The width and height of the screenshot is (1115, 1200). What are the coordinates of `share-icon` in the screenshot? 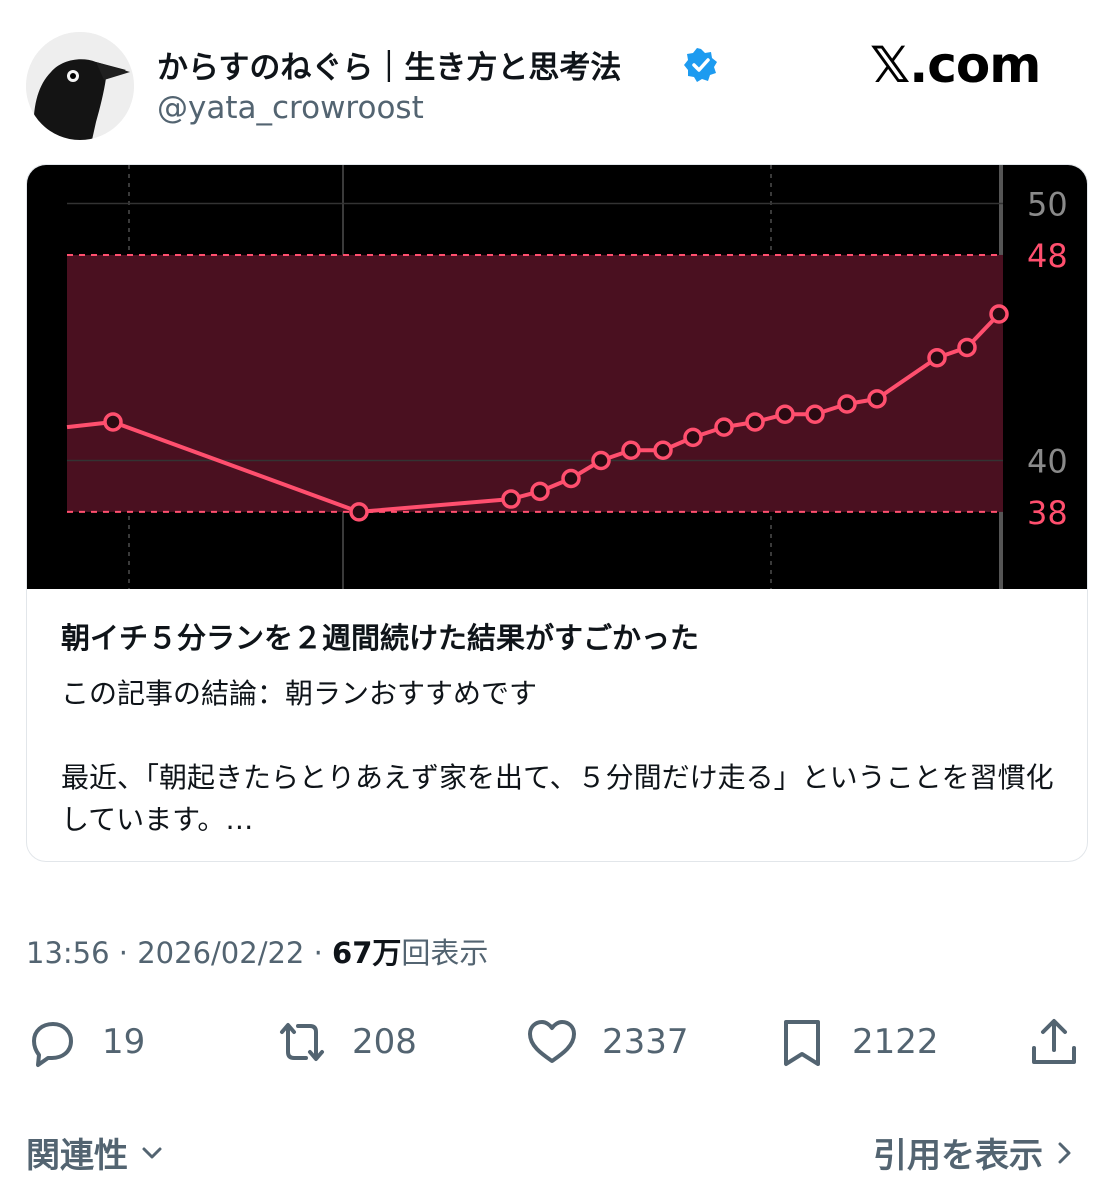 It's located at (1054, 1041).